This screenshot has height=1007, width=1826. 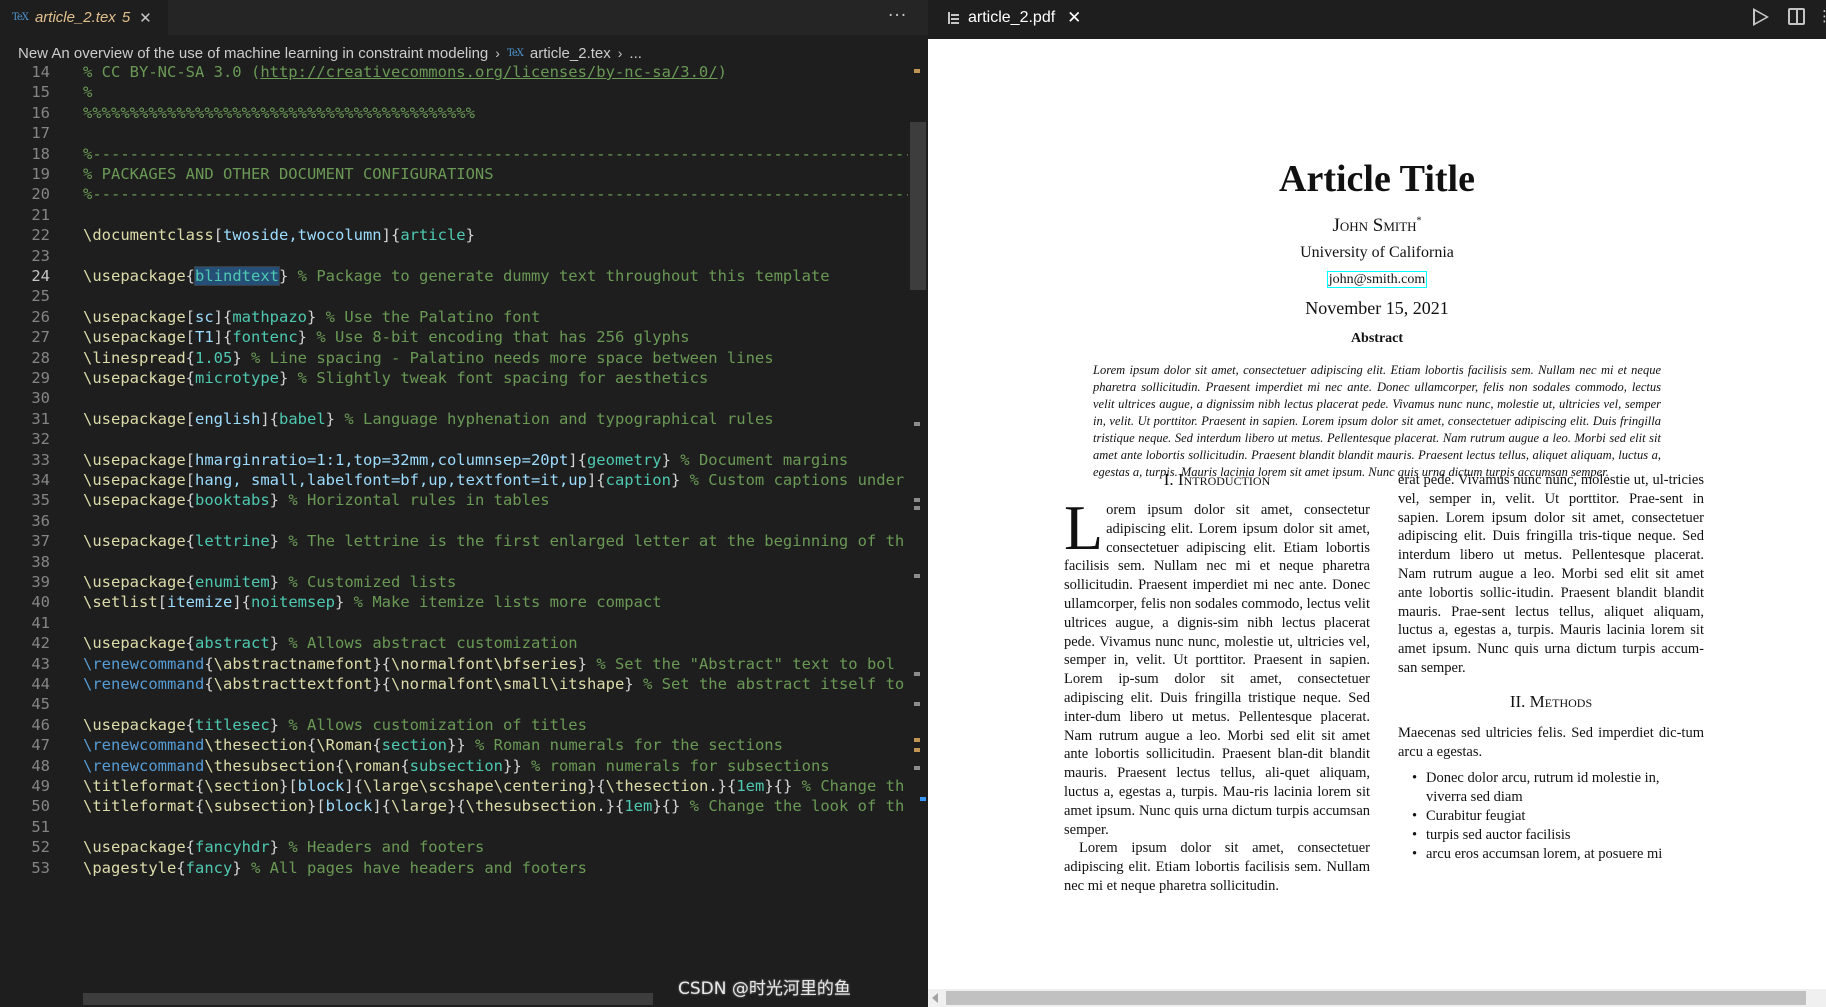 I want to click on pdf-scrollbar-thumb, so click(x=1376, y=998).